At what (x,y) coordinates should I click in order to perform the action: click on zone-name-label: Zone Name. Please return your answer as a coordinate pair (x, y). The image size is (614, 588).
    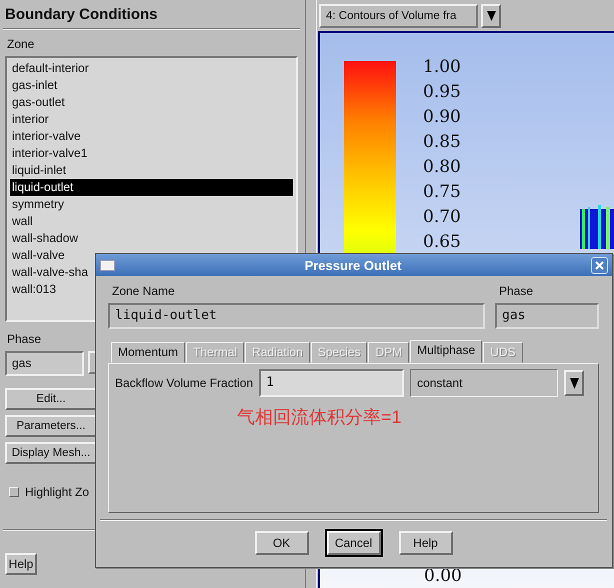
    Looking at the image, I should click on (144, 291).